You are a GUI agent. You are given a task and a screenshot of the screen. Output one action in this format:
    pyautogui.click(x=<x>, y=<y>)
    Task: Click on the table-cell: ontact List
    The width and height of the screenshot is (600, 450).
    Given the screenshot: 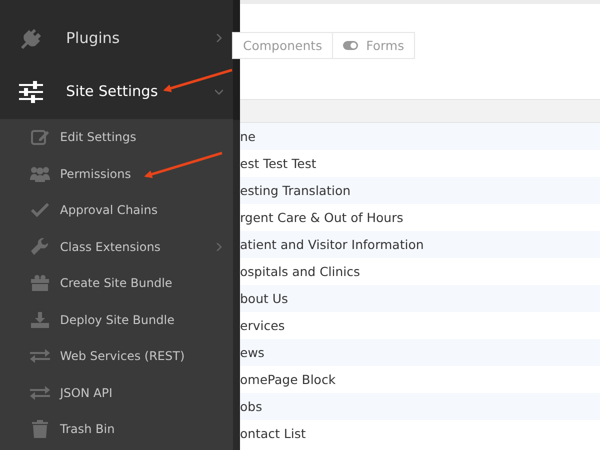 What is the action you would take?
    pyautogui.click(x=273, y=433)
    